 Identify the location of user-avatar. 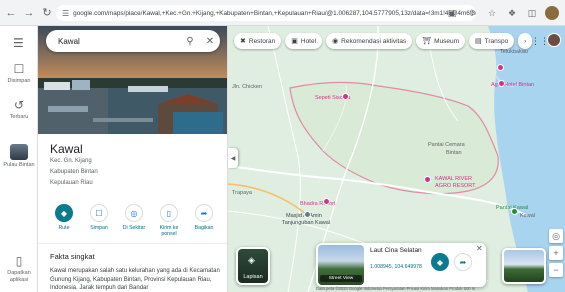
(554, 40).